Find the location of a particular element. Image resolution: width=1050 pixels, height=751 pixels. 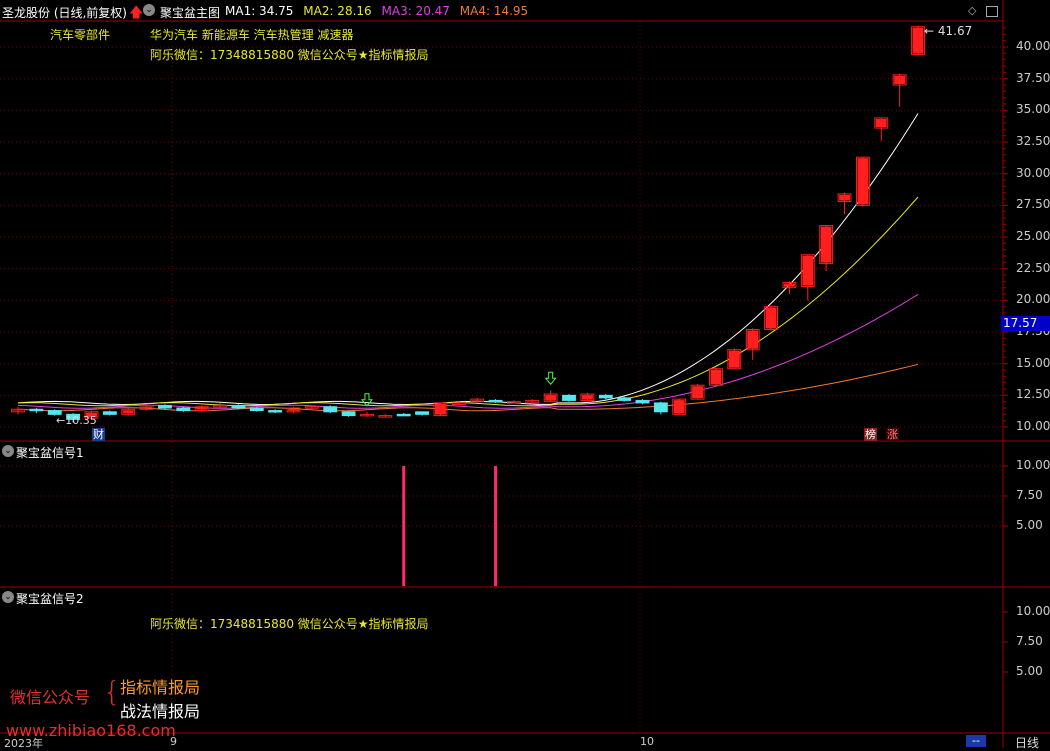

y-tick-label: 12.50 is located at coordinates (1033, 394).